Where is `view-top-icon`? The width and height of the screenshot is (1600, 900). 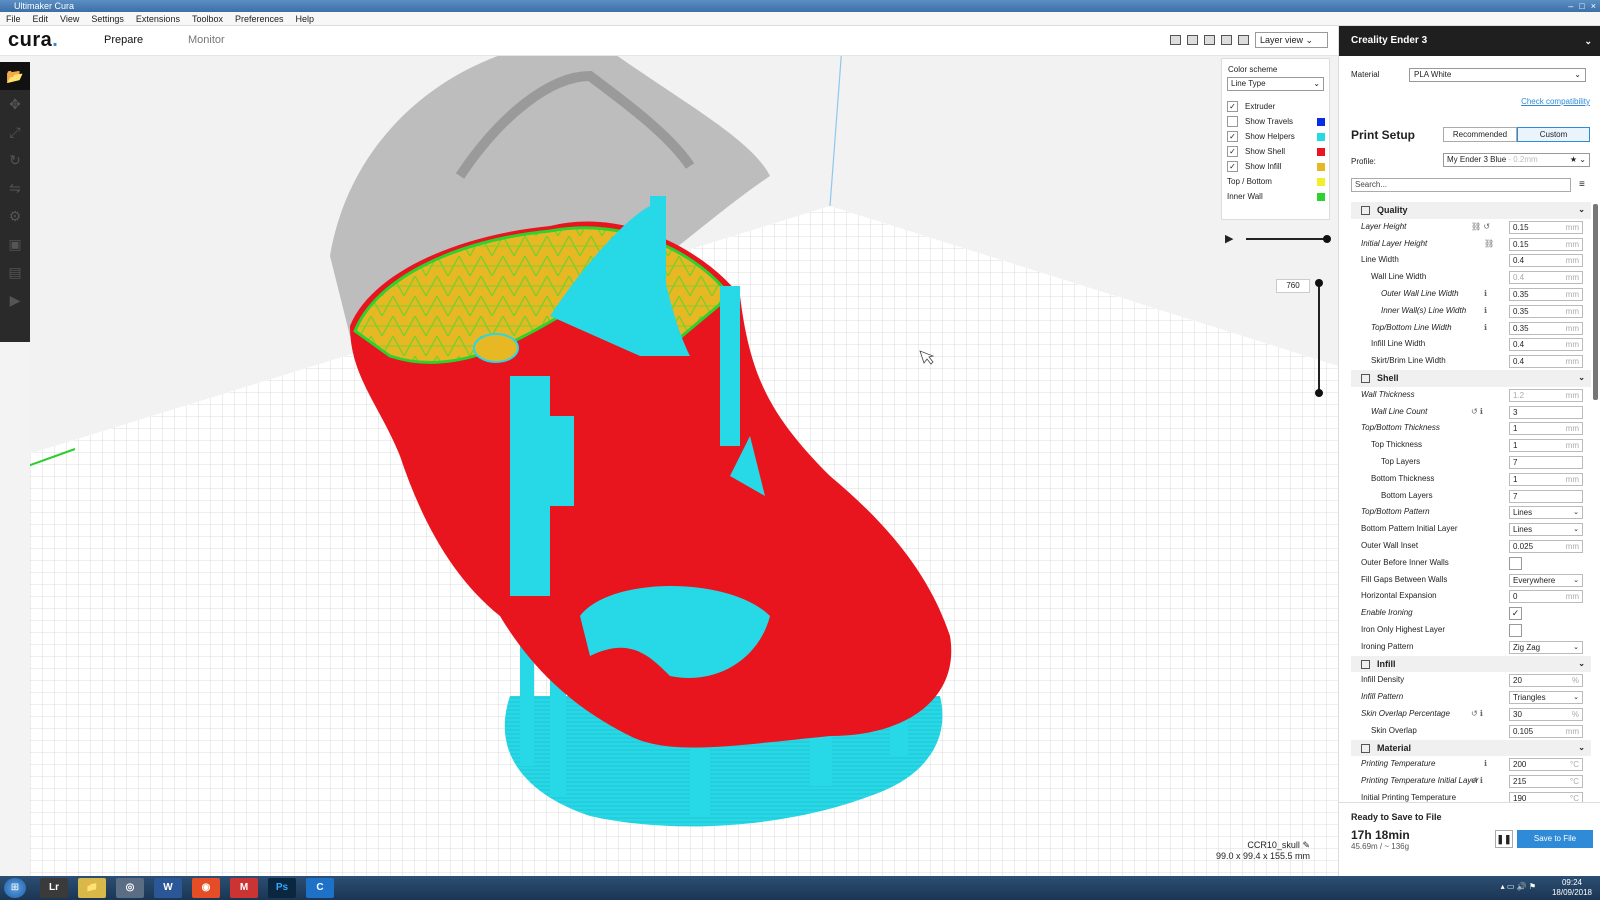
view-top-icon is located at coordinates (1209, 40).